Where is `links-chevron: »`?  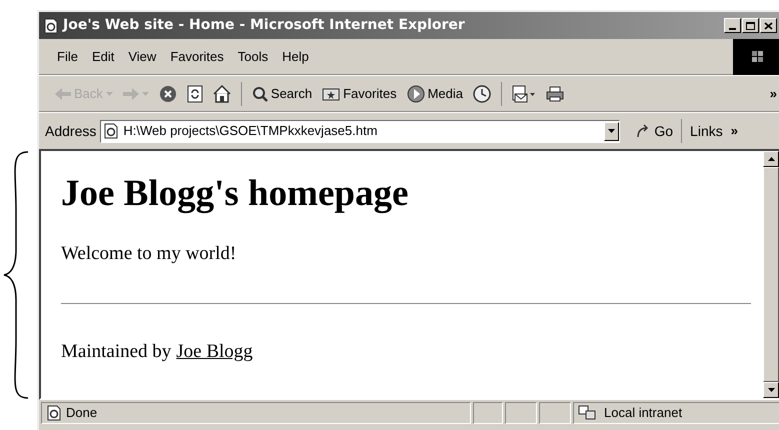 links-chevron: » is located at coordinates (734, 131).